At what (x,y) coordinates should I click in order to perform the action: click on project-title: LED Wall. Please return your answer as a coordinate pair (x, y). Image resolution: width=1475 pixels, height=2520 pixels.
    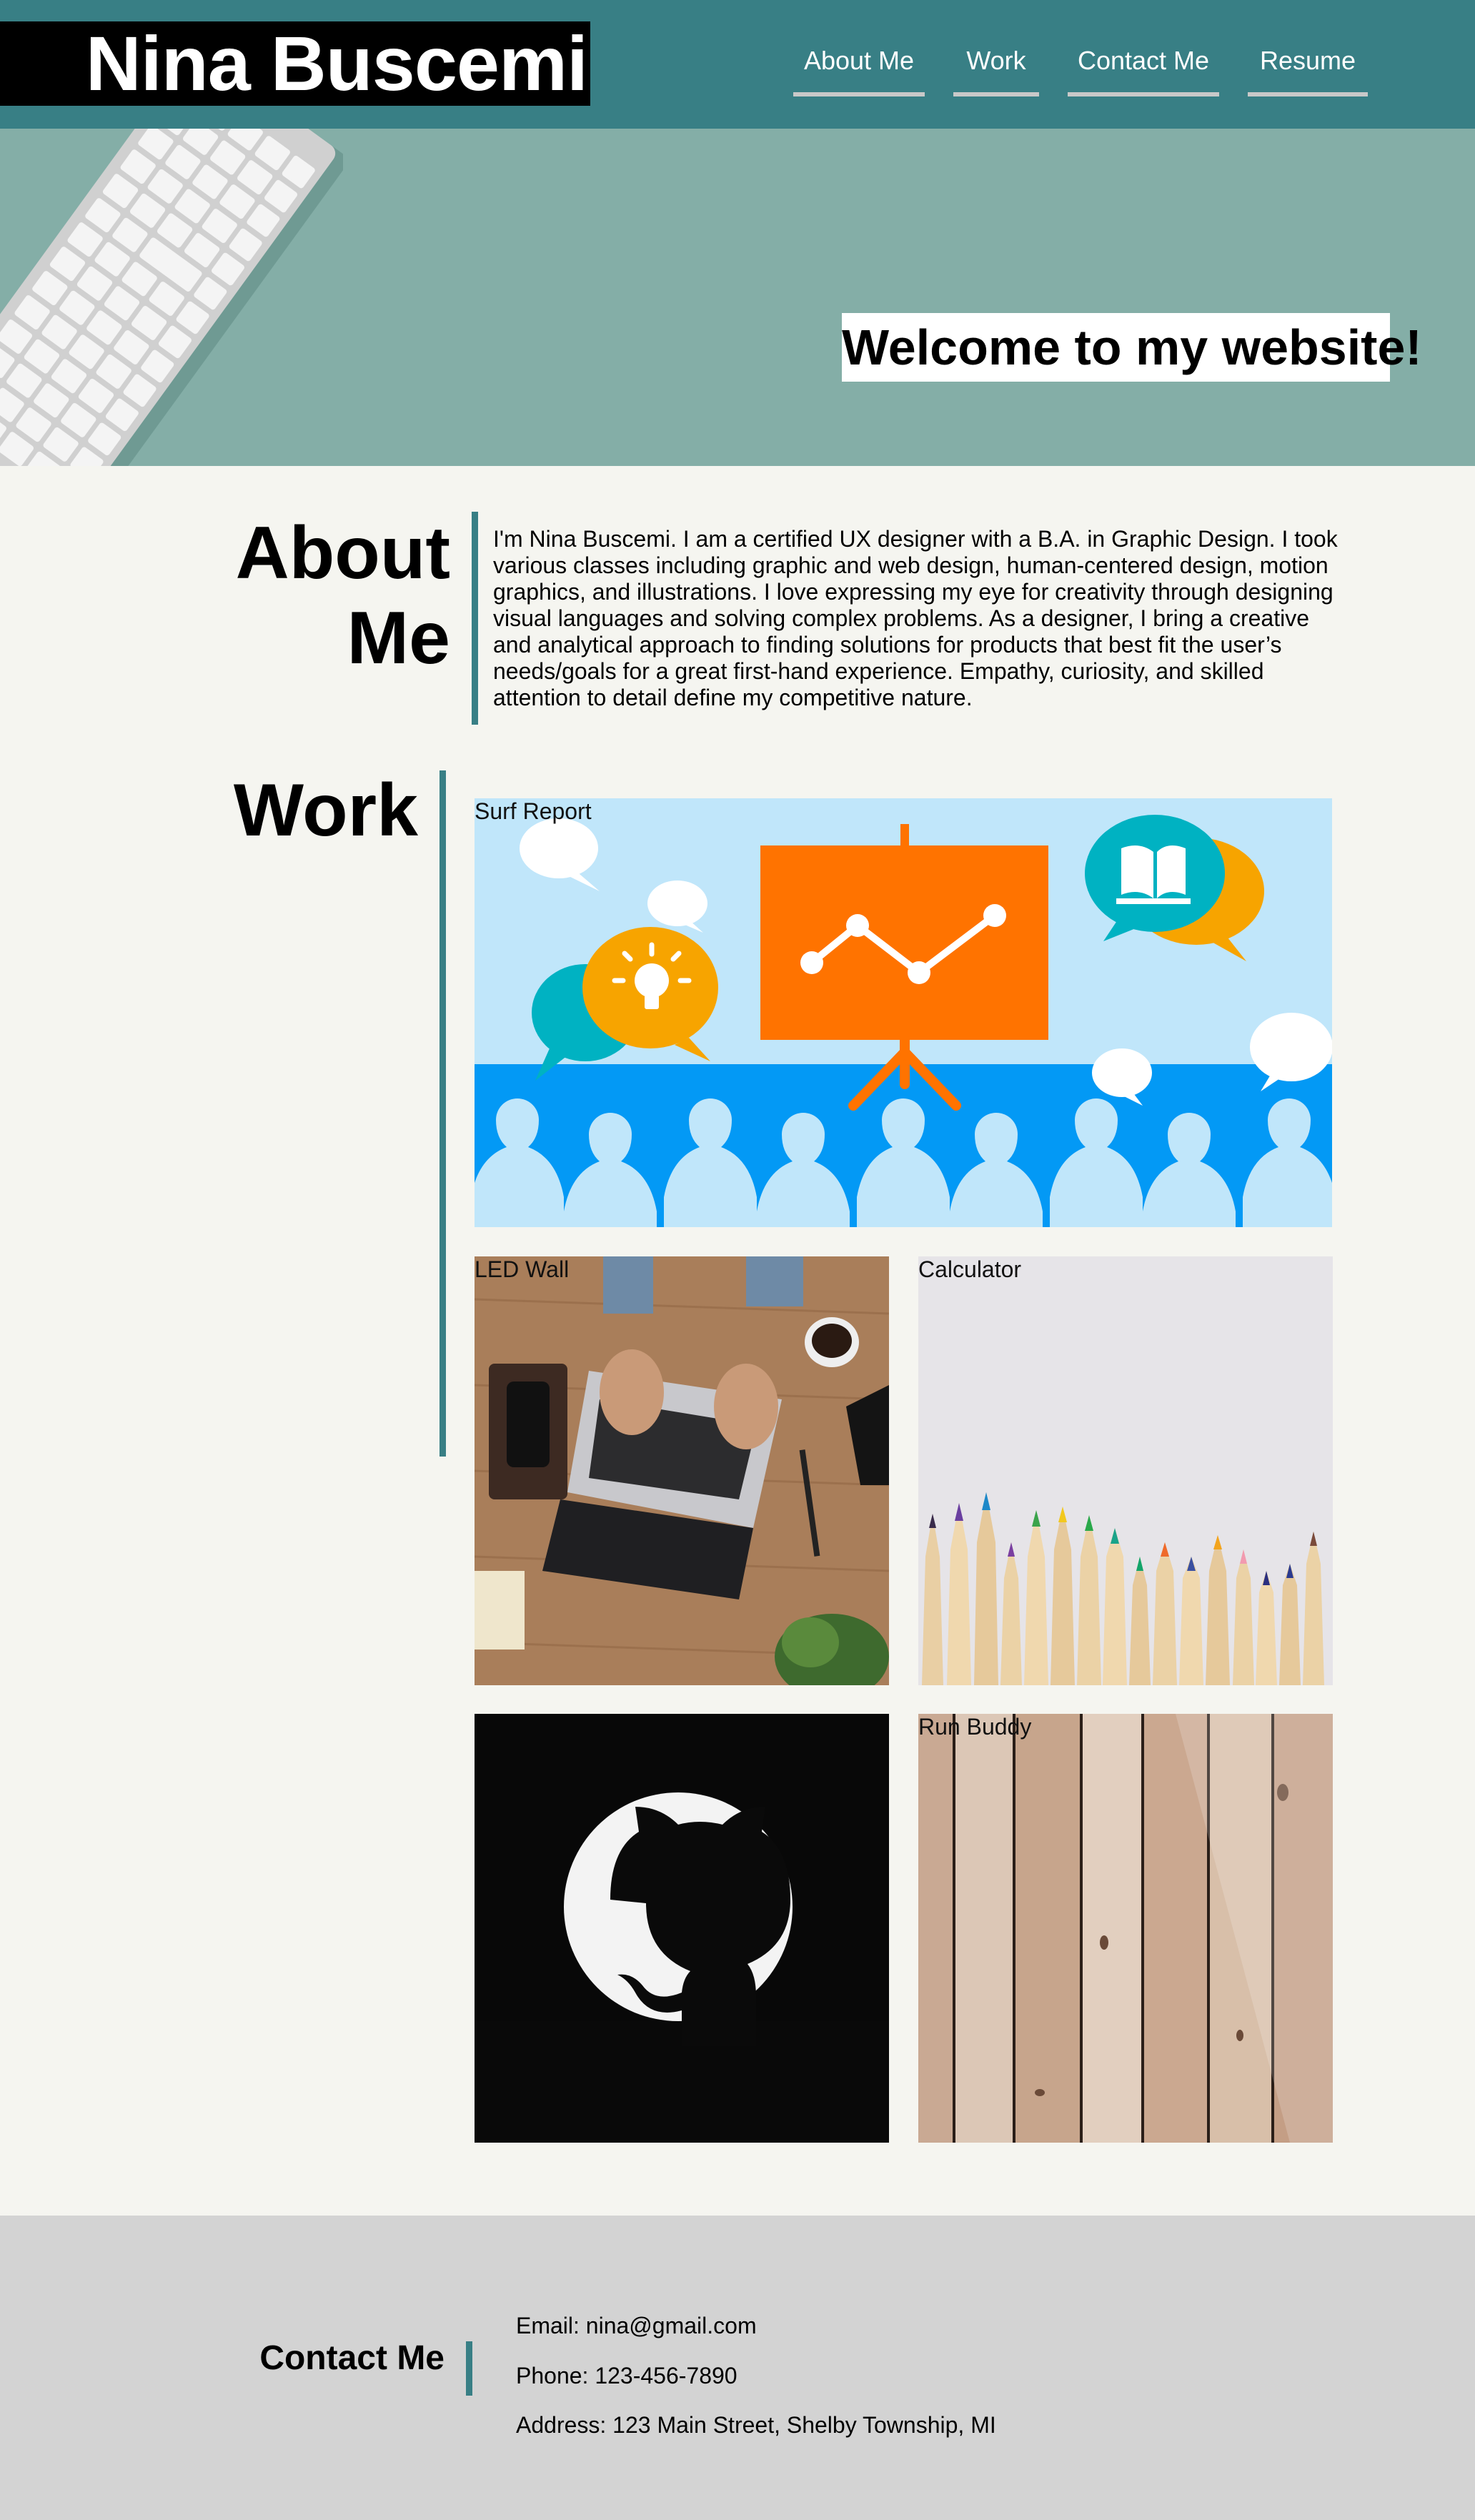
    Looking at the image, I should click on (522, 1269).